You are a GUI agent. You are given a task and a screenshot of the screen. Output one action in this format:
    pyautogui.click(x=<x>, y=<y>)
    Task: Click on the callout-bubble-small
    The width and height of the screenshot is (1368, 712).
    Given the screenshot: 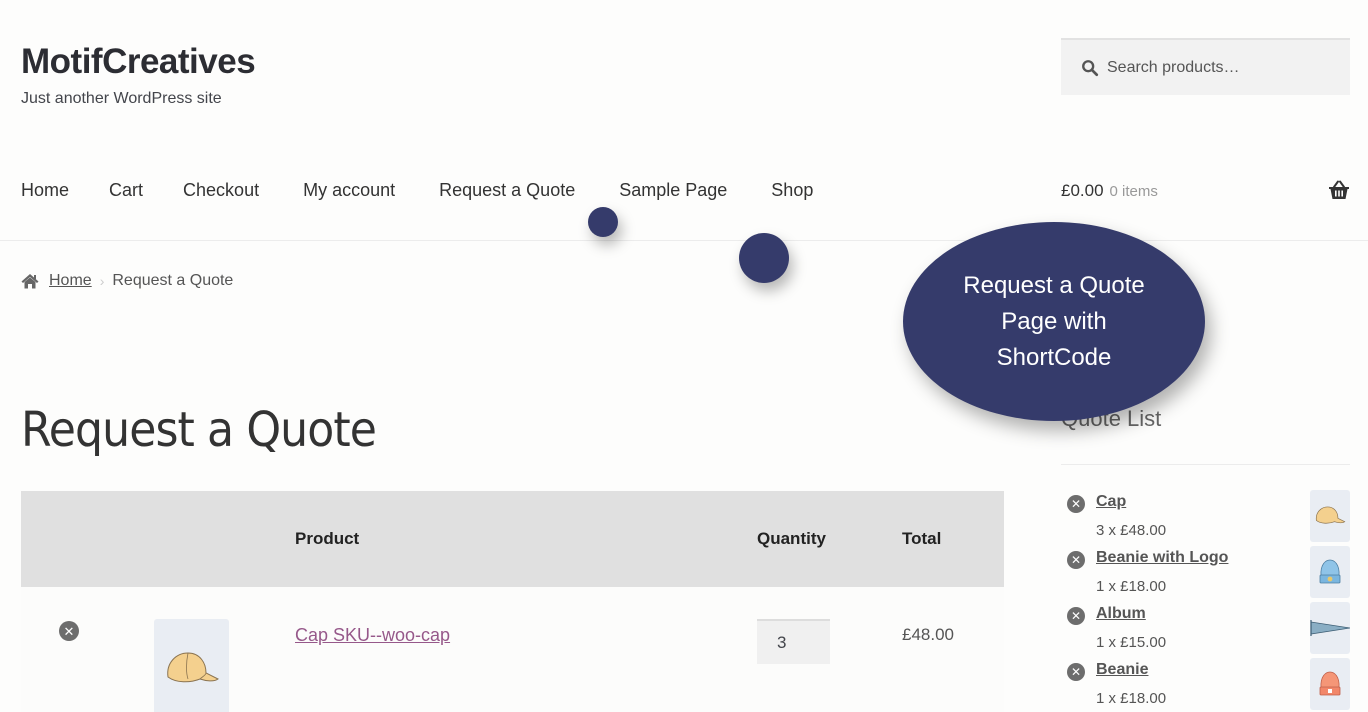 What is the action you would take?
    pyautogui.click(x=603, y=222)
    